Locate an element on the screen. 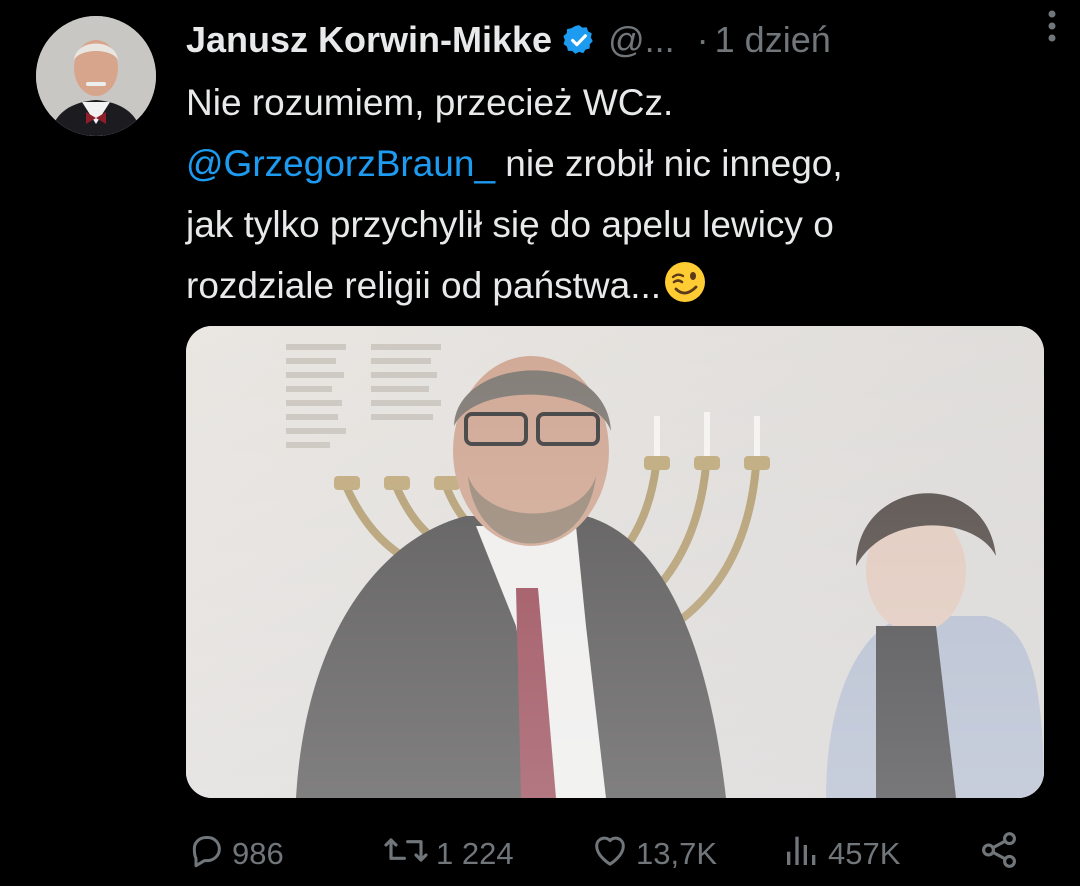 This screenshot has height=886, width=1080. author-avatar is located at coordinates (96, 76).